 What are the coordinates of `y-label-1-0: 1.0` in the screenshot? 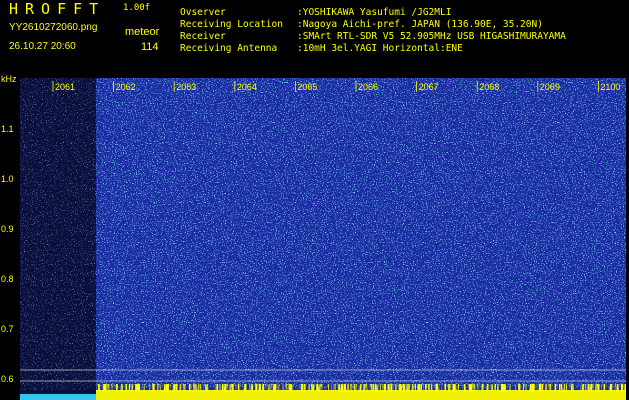 It's located at (7, 179).